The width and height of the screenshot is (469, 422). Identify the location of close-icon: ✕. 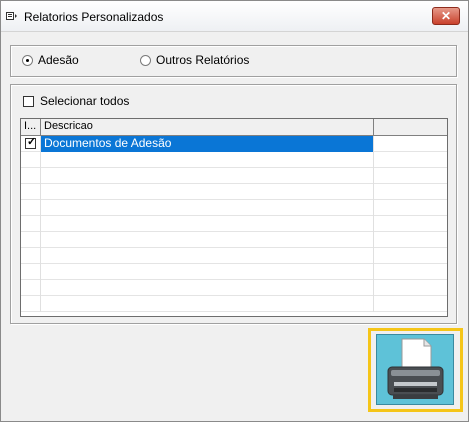
(446, 16).